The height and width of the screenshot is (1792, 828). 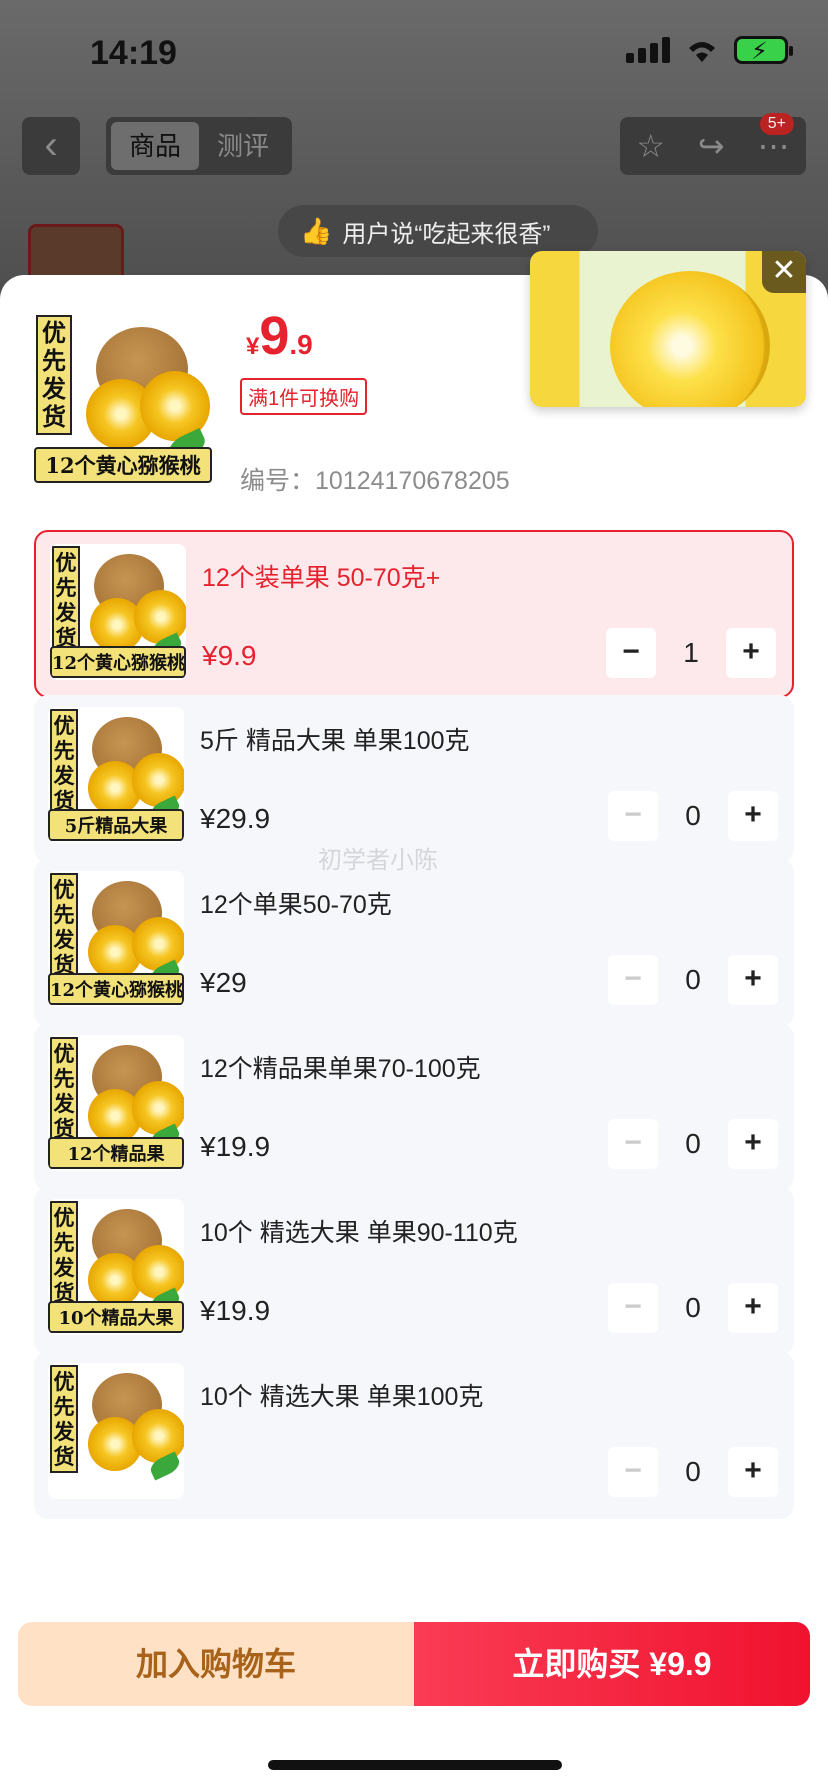 I want to click on option-card: 优先发货 12个精品果 12个精品果单果70-100克 ¥19.9 − 0 +, so click(x=414, y=1107).